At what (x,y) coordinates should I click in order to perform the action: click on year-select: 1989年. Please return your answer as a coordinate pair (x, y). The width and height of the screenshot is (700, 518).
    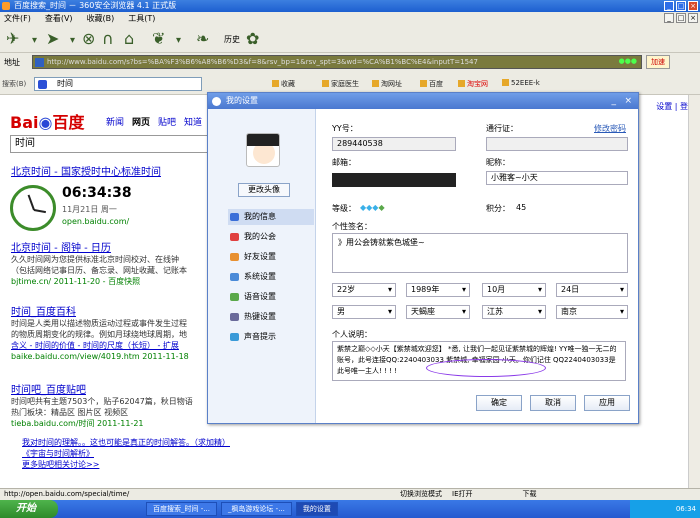
    Looking at the image, I should click on (438, 290).